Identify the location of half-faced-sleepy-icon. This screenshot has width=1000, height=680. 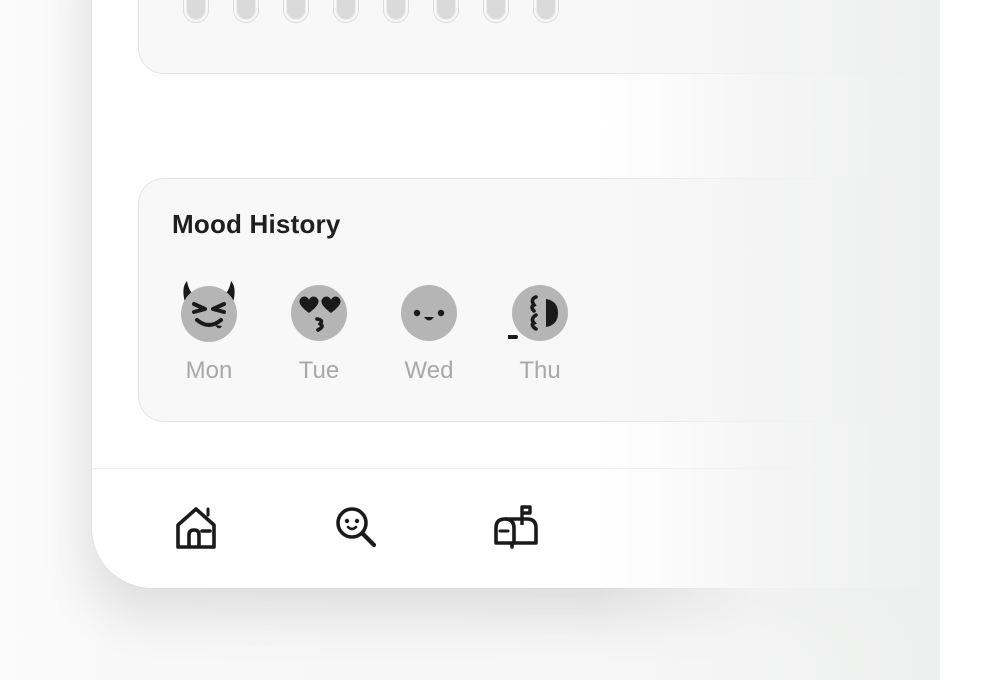
(540, 311).